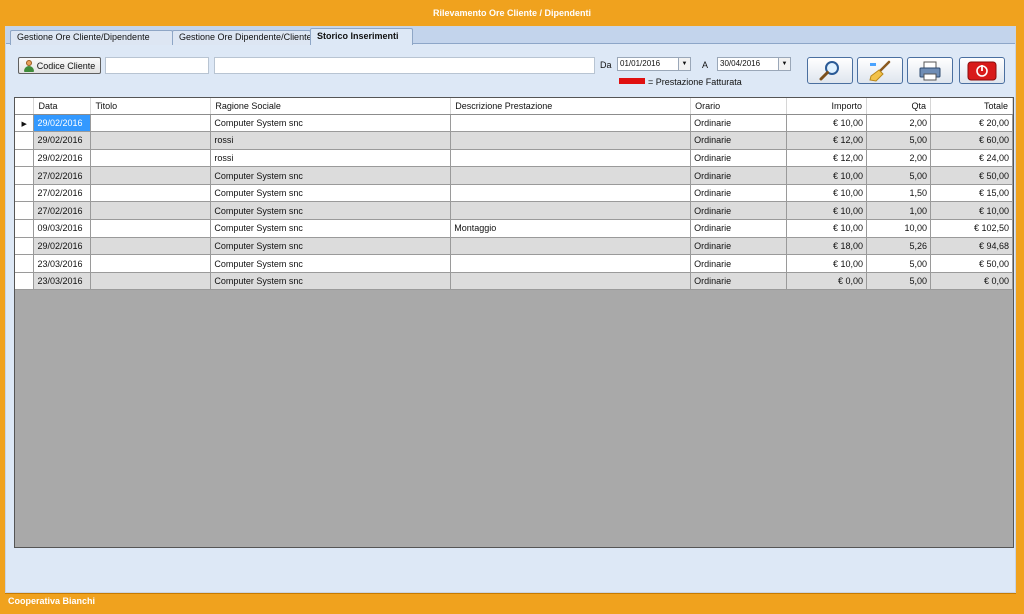 The height and width of the screenshot is (614, 1024). Describe the element at coordinates (898, 193) in the screenshot. I see `table-cell: 1,50` at that location.